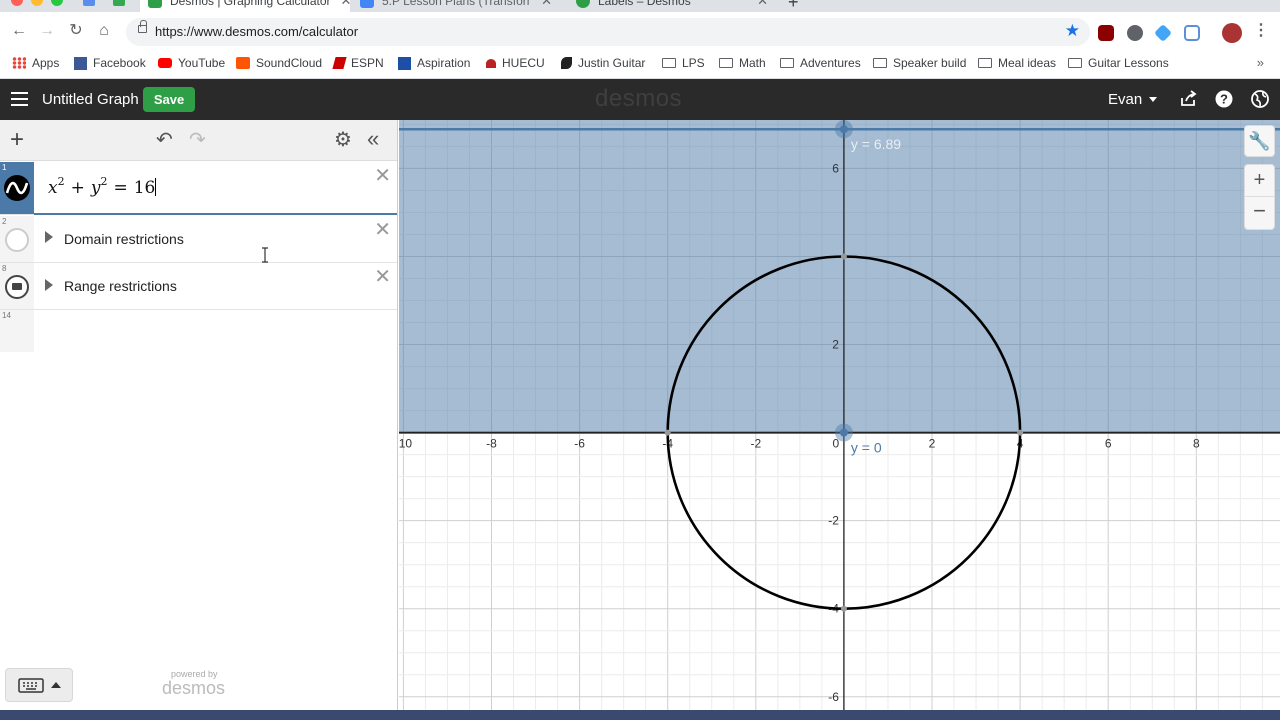  What do you see at coordinates (358, 63) in the screenshot?
I see `bookmark-espn: ESPN` at bounding box center [358, 63].